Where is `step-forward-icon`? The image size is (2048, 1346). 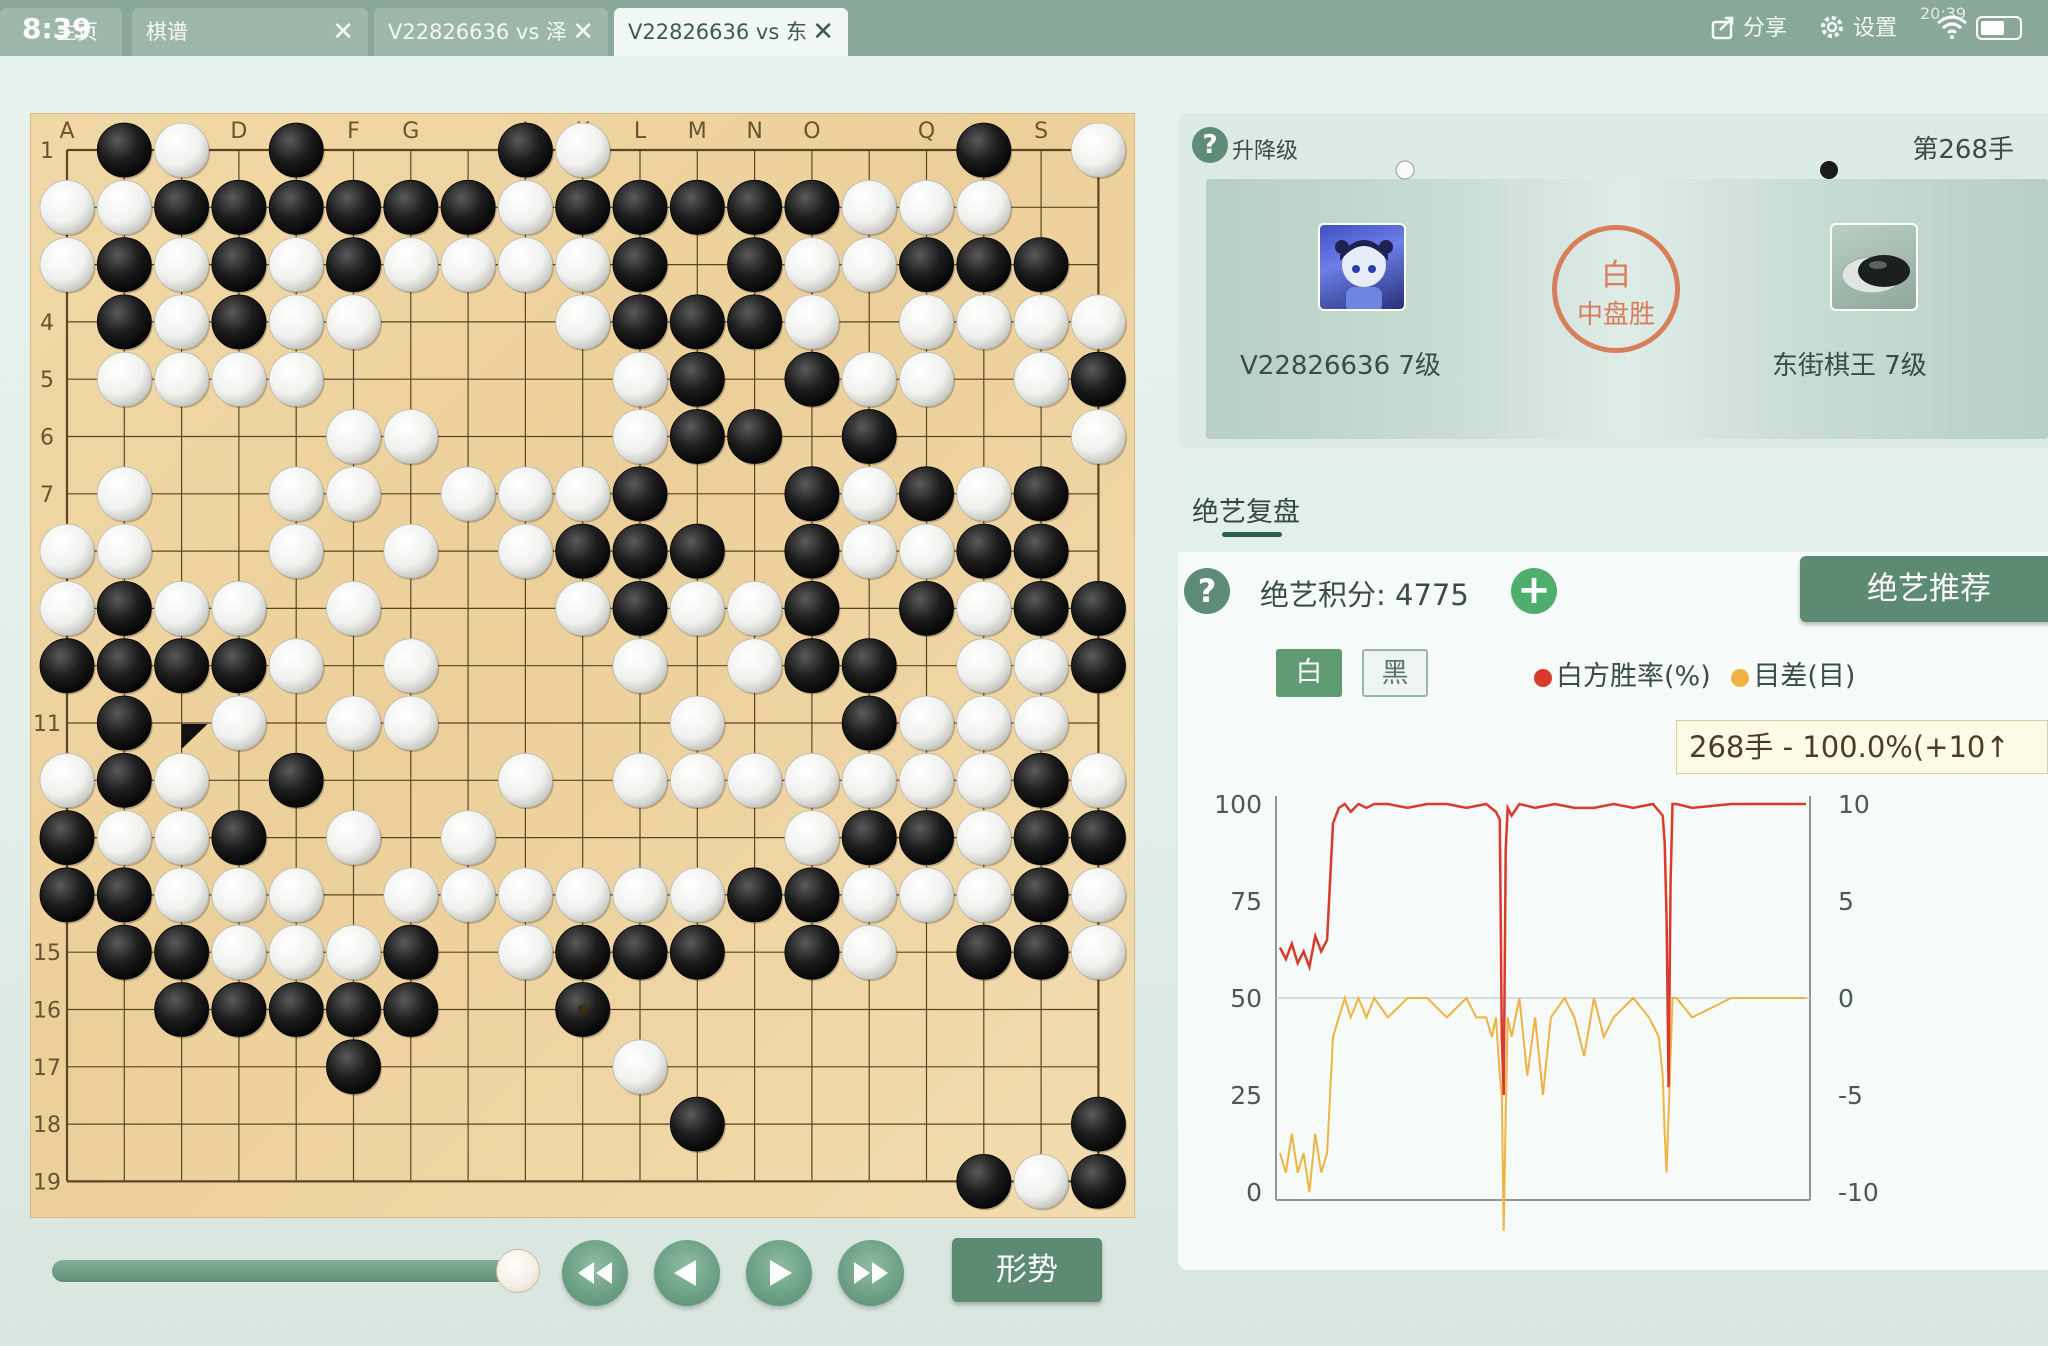 step-forward-icon is located at coordinates (781, 1273).